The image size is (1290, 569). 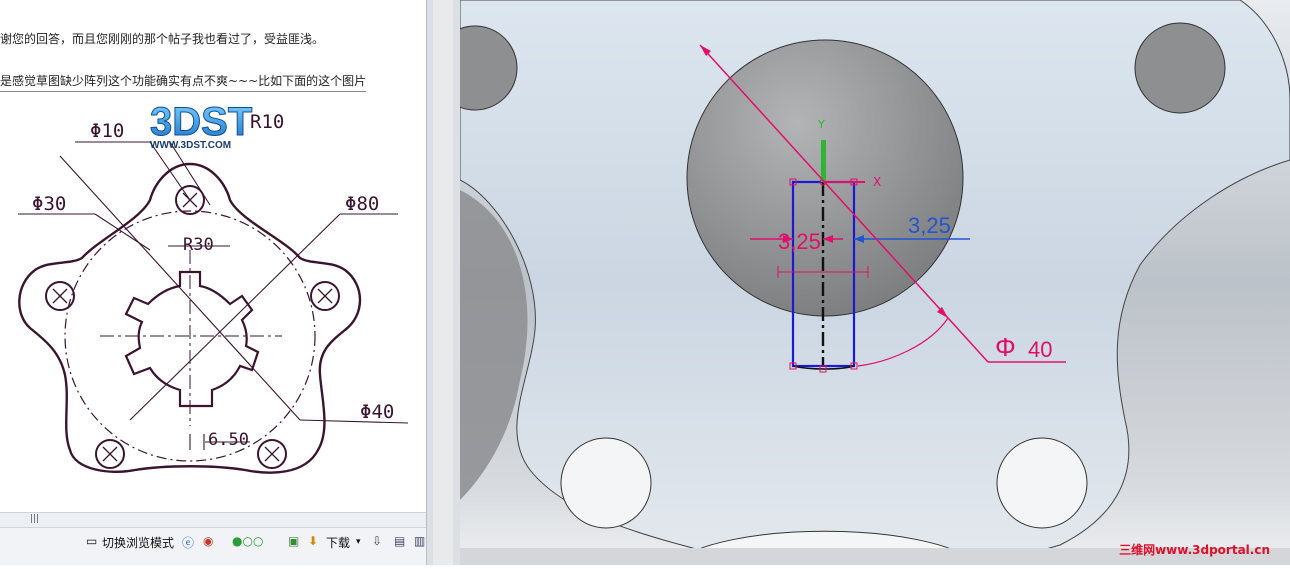 What do you see at coordinates (1005, 347) in the screenshot?
I see `diameter-symbol: Φ` at bounding box center [1005, 347].